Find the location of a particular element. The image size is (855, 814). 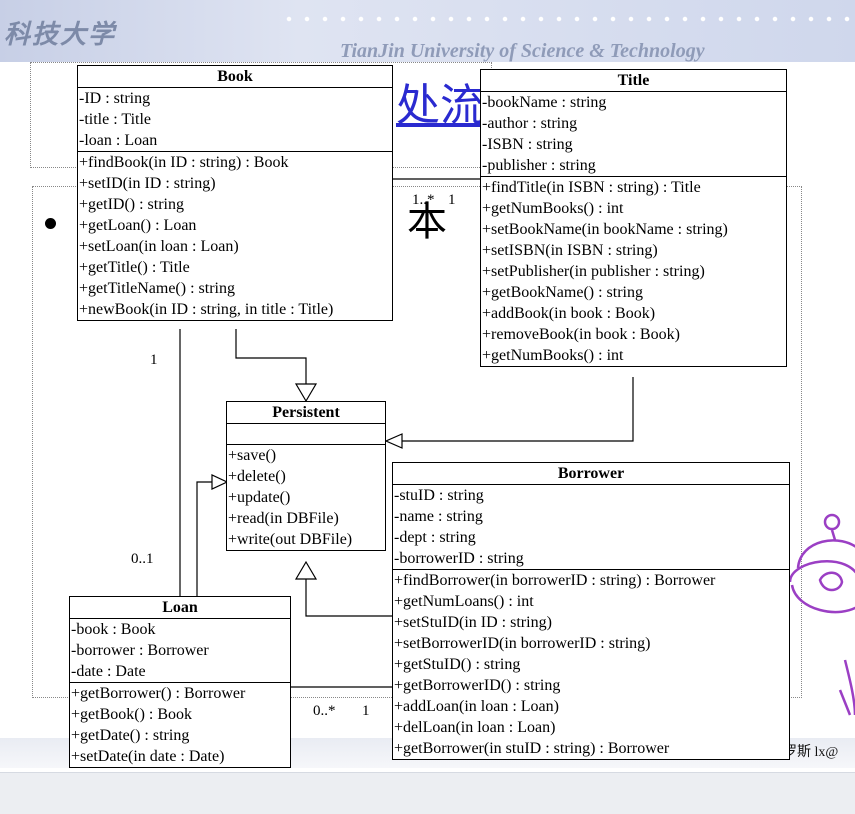

attribute-row: -title : Title is located at coordinates (115, 119).